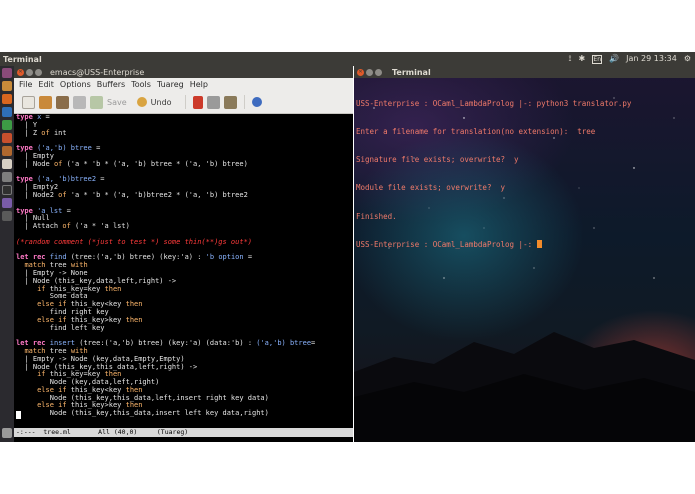  What do you see at coordinates (43, 210) in the screenshot?
I see `code-line: type 'a lst =` at bounding box center [43, 210].